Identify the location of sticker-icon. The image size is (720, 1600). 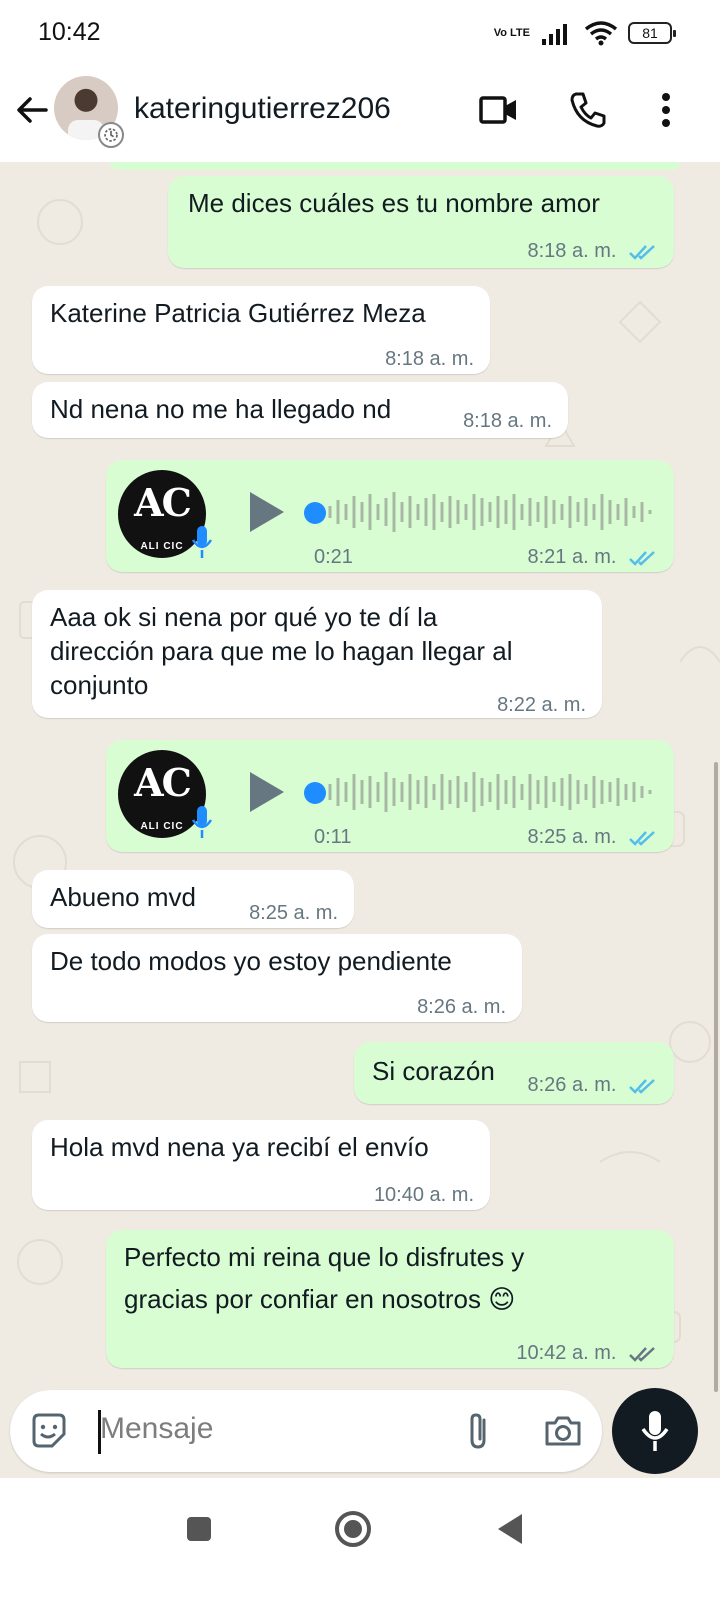
(49, 1431).